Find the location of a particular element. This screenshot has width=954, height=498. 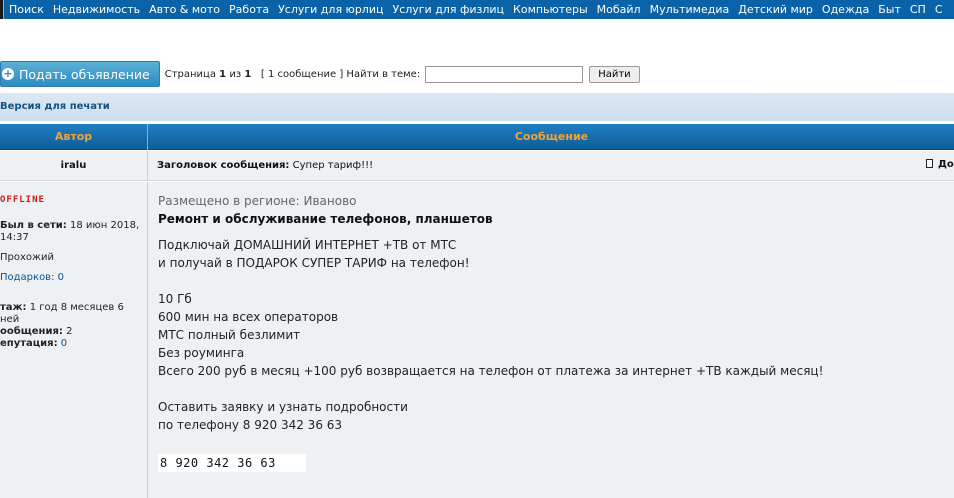

post-line: Подключай ДОМАШНИЙ ИНТЕРНЕТ +ТВ от МТС is located at coordinates (307, 245).